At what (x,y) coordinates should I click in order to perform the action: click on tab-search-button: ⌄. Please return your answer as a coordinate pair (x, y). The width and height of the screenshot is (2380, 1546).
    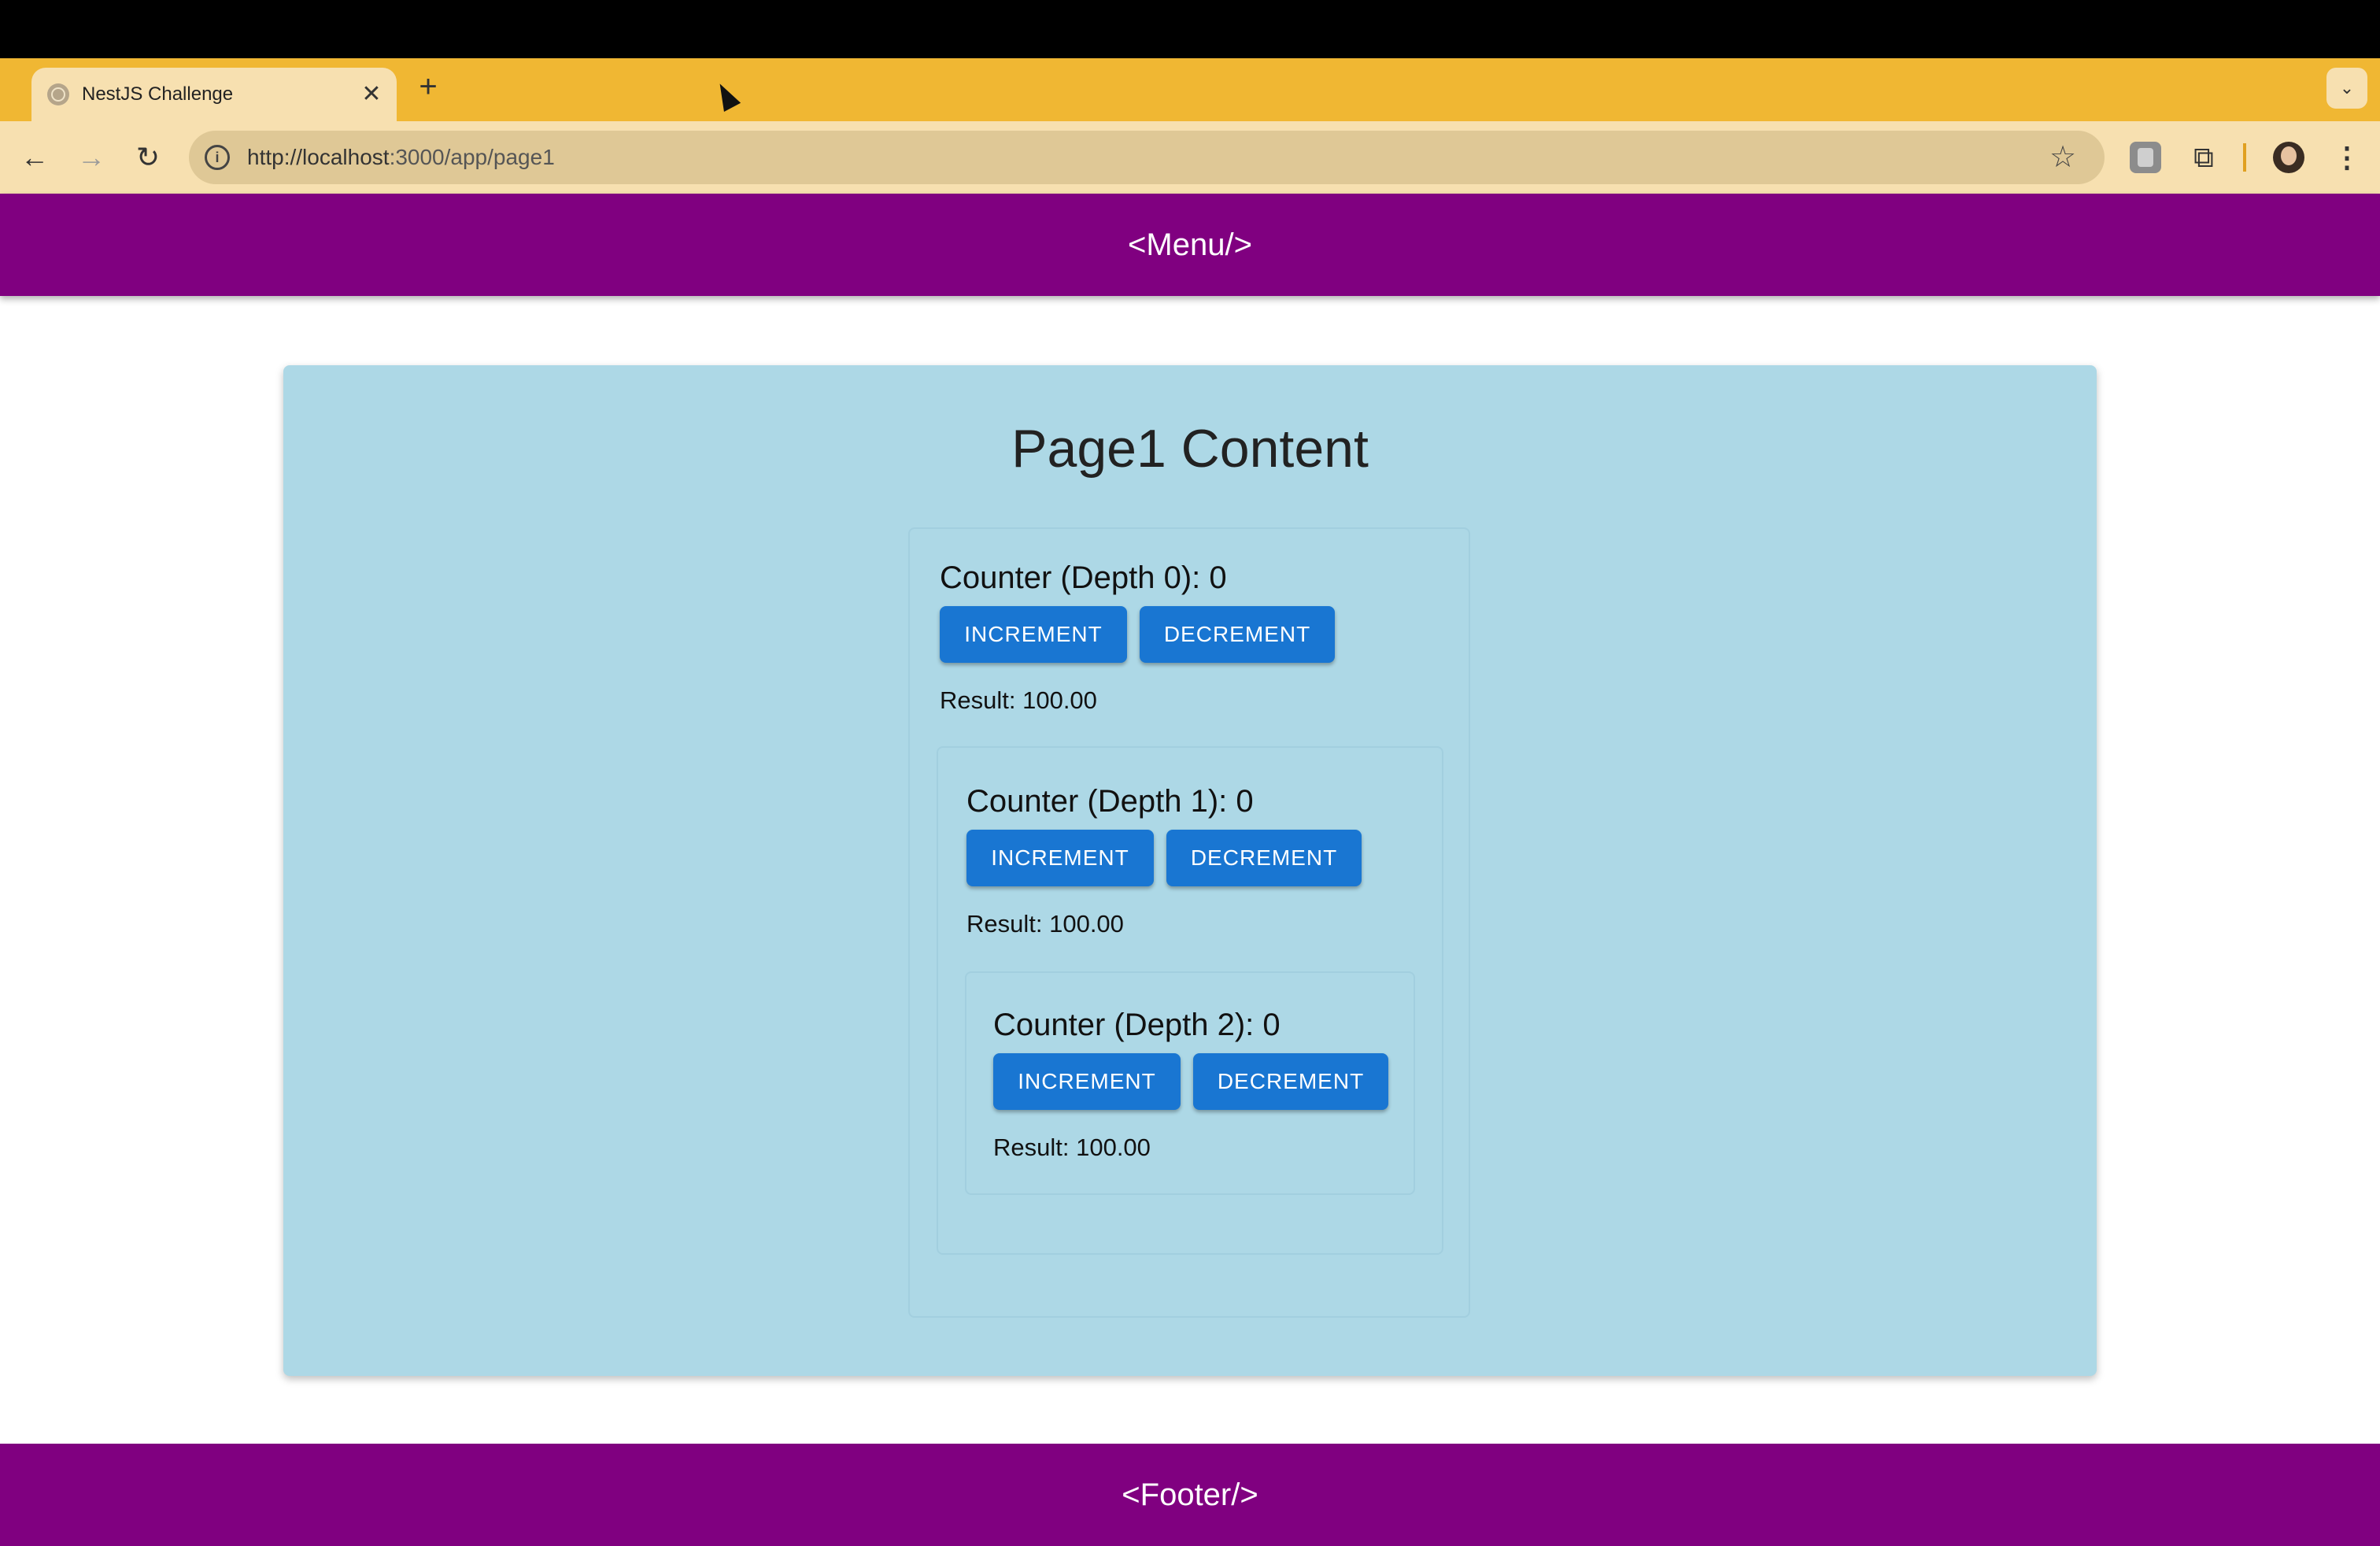
    Looking at the image, I should click on (2346, 88).